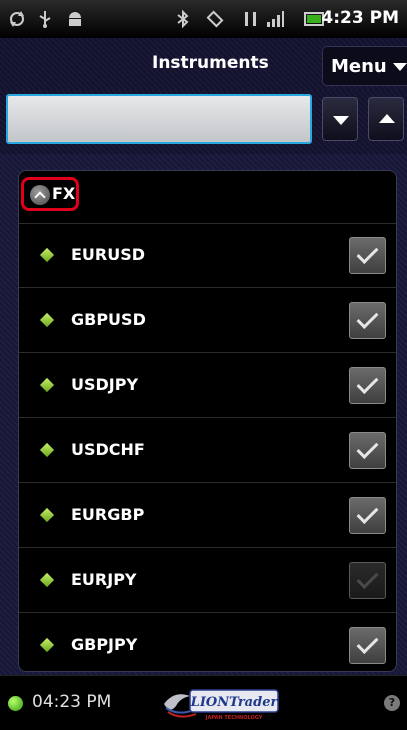 The image size is (407, 730). What do you see at coordinates (104, 644) in the screenshot?
I see `instrument-symbol: GBPJPY` at bounding box center [104, 644].